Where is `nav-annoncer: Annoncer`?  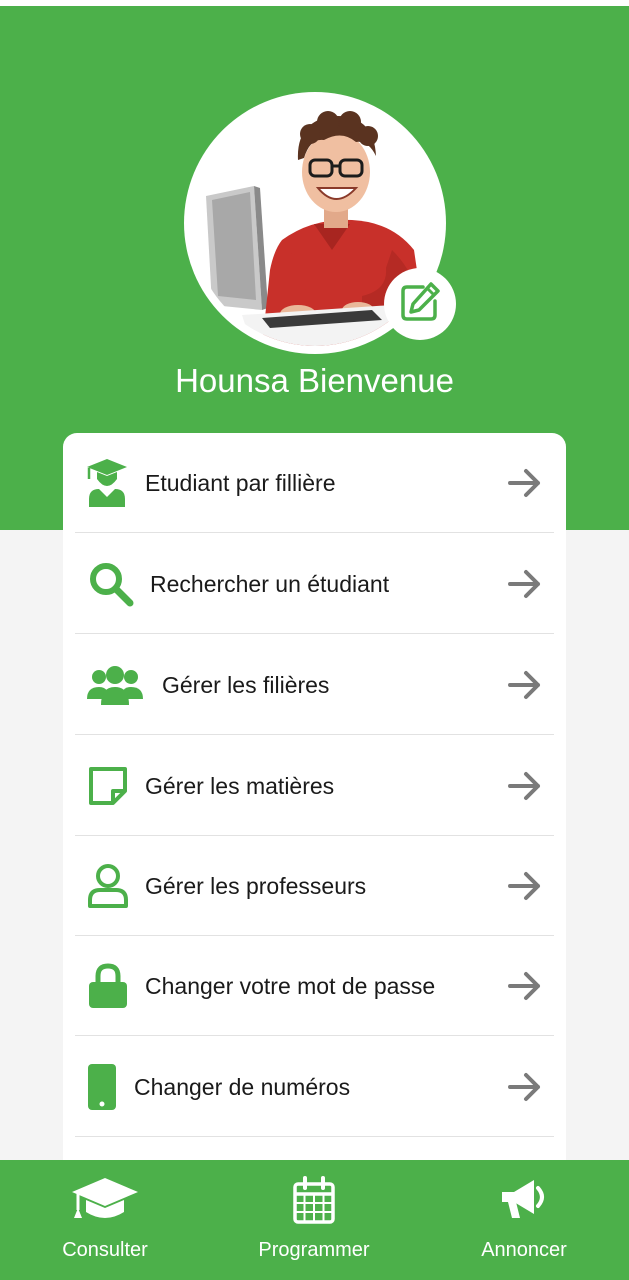
nav-annoncer: Annoncer is located at coordinates (524, 1220).